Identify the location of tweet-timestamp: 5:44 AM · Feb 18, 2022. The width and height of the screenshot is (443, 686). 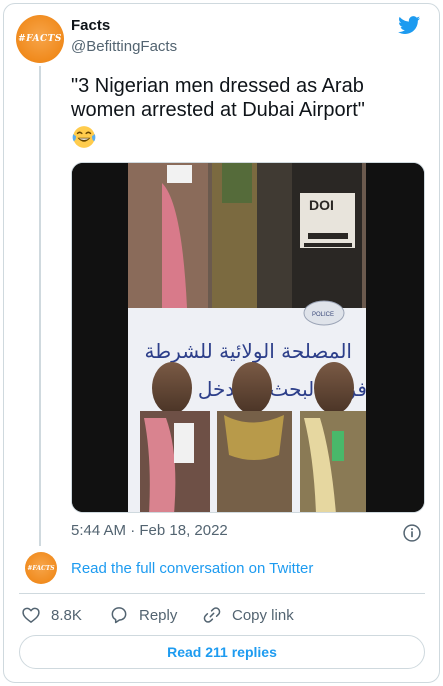
(149, 530).